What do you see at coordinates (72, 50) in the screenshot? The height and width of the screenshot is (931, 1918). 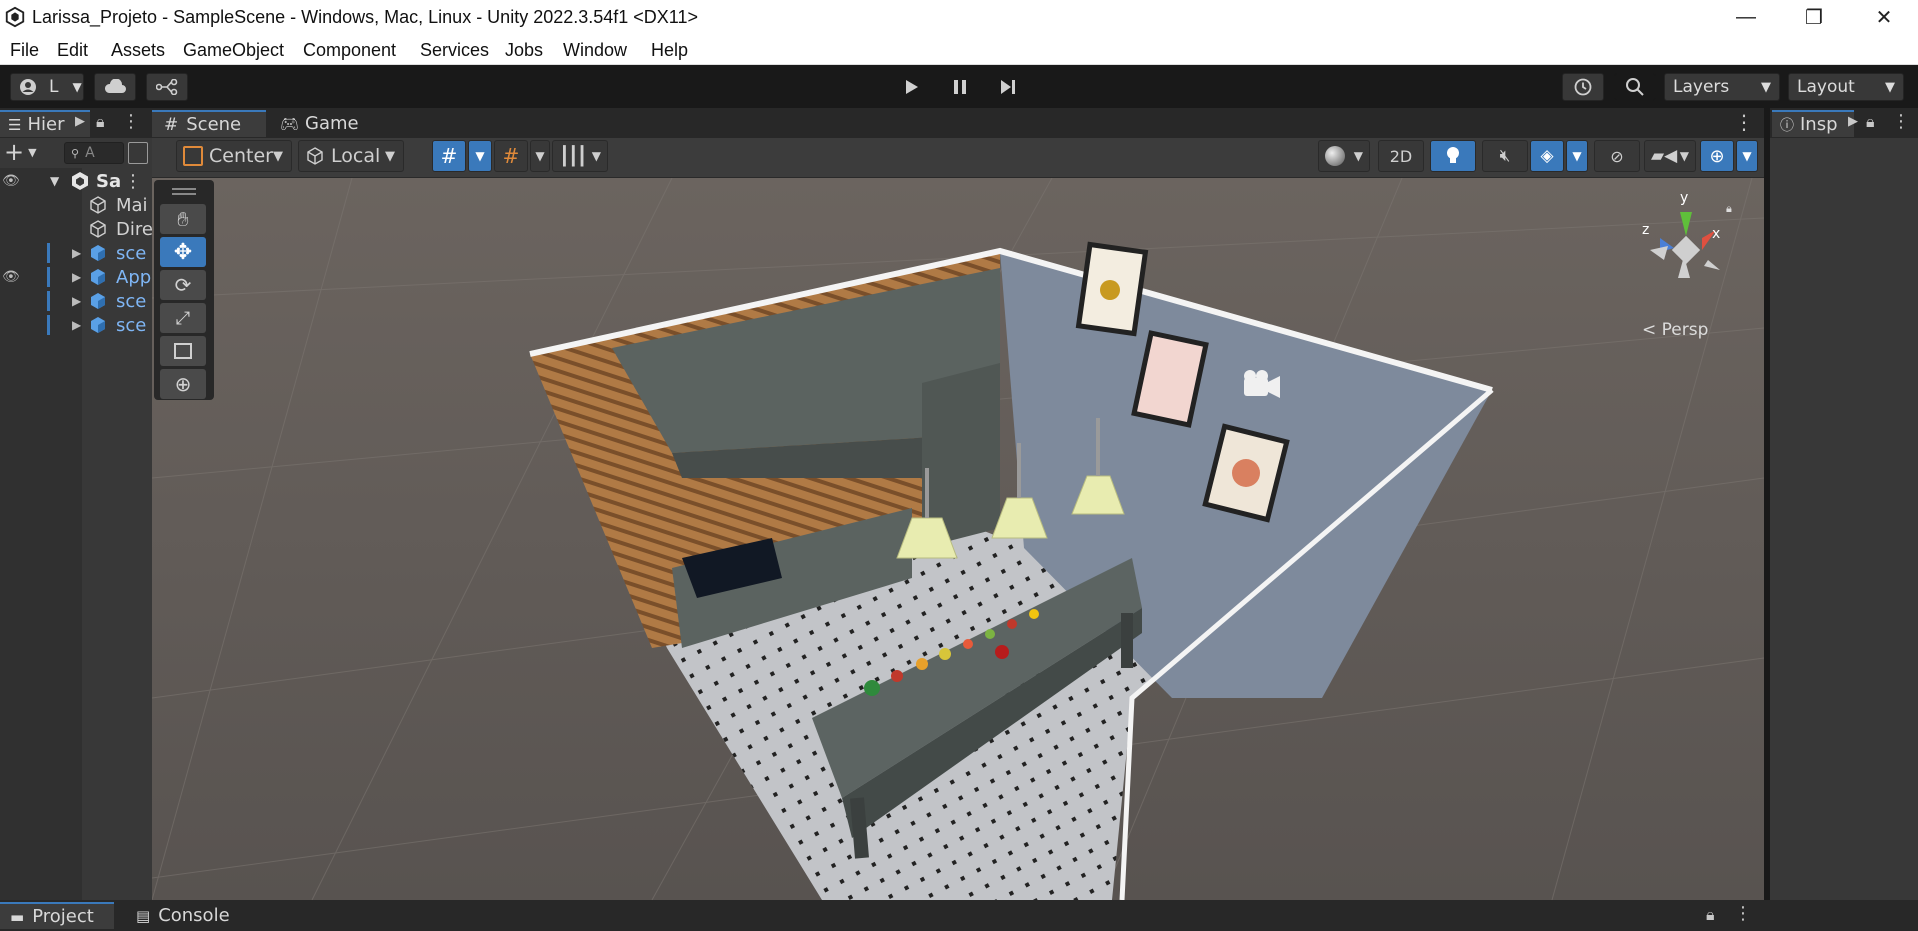 I see `menu-edit: Edit` at bounding box center [72, 50].